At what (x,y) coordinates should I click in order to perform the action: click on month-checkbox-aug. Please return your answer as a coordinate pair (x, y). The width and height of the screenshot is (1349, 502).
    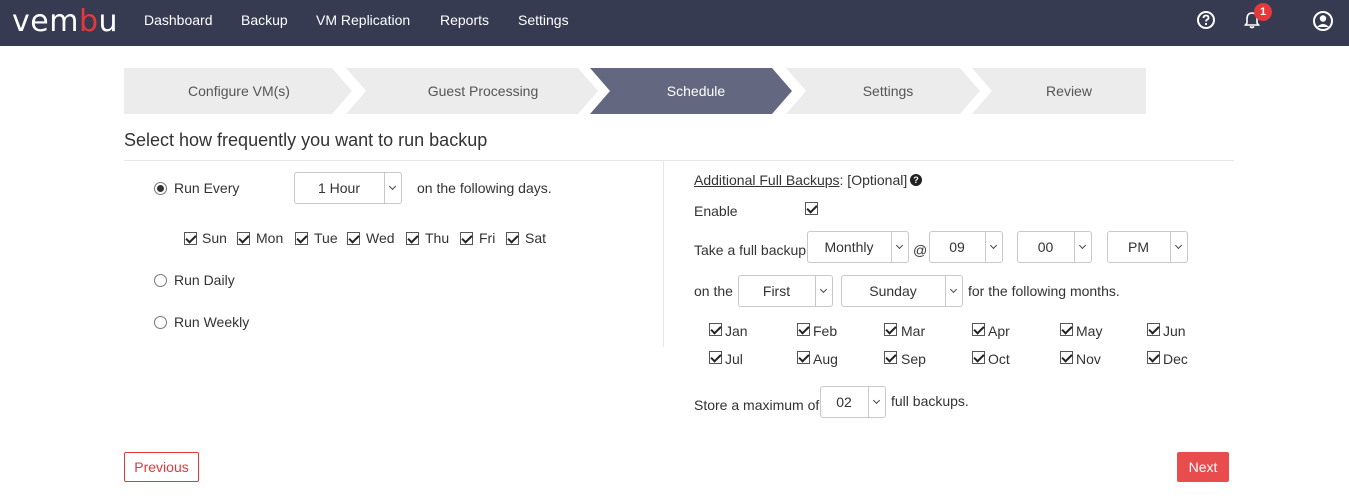
    Looking at the image, I should click on (803, 357).